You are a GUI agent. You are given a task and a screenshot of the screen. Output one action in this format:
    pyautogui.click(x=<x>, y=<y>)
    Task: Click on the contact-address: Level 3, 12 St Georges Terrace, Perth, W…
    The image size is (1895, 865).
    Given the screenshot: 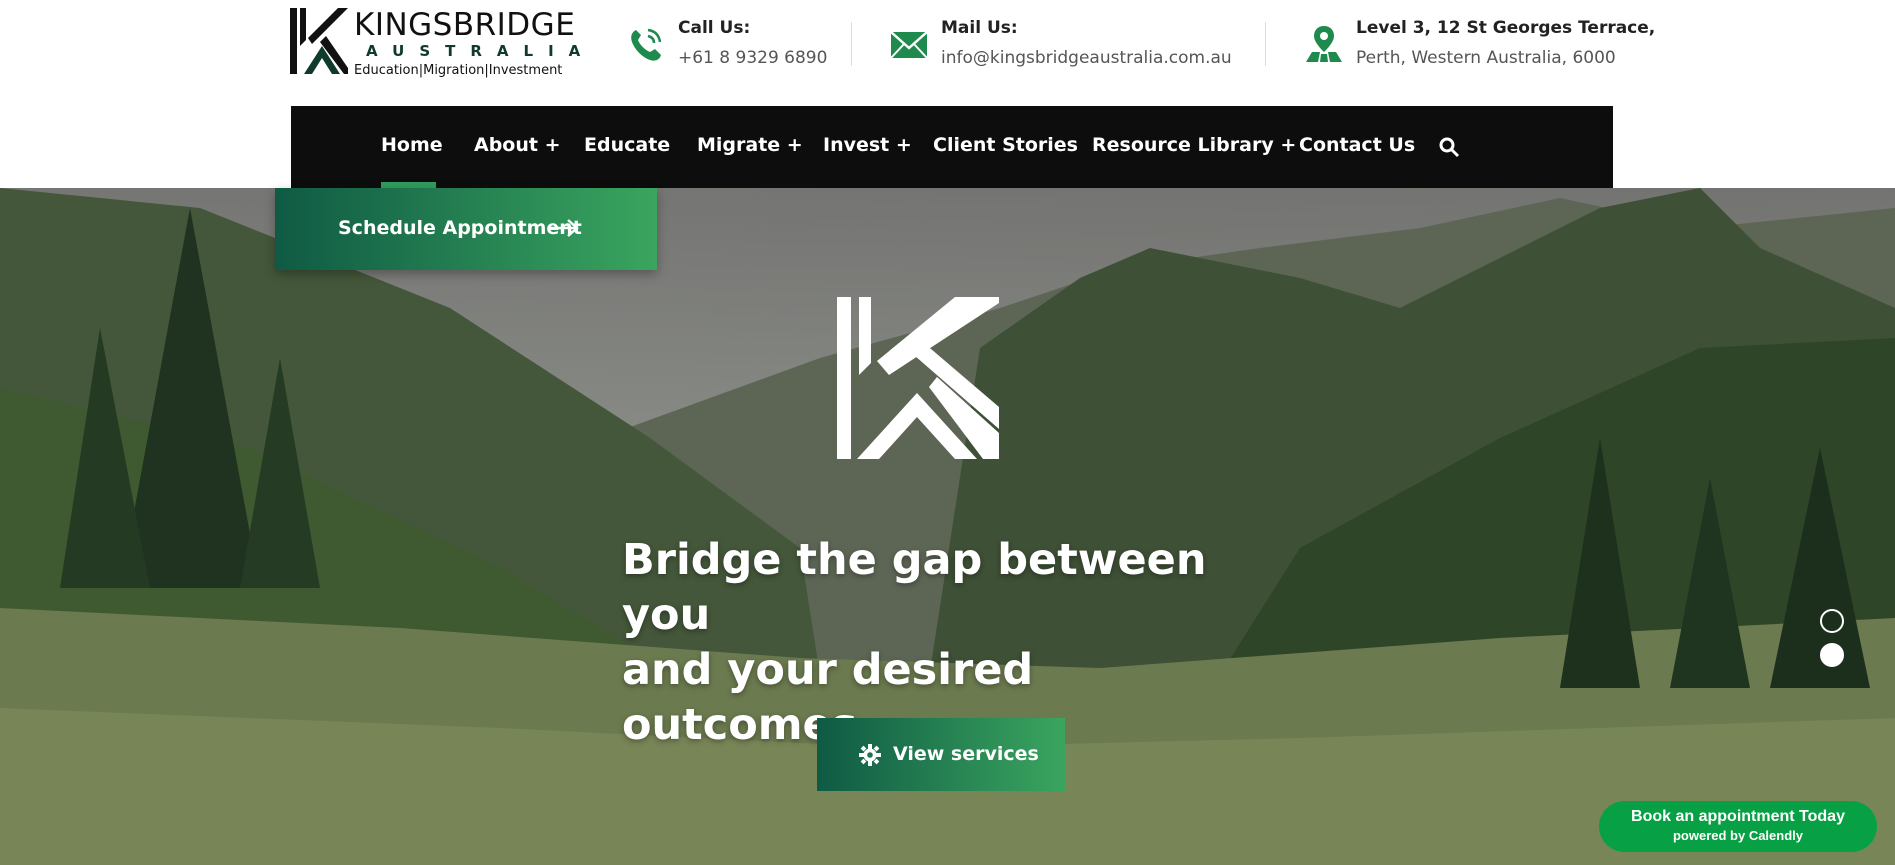 What is the action you would take?
    pyautogui.click(x=1479, y=48)
    